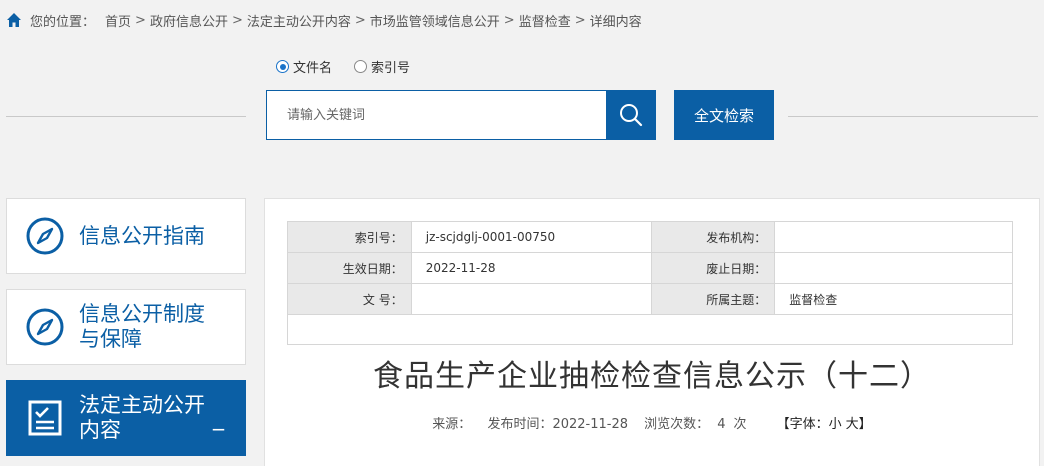  I want to click on breadcrumb-market-supervision: 市场监管领域信息公开, so click(435, 20).